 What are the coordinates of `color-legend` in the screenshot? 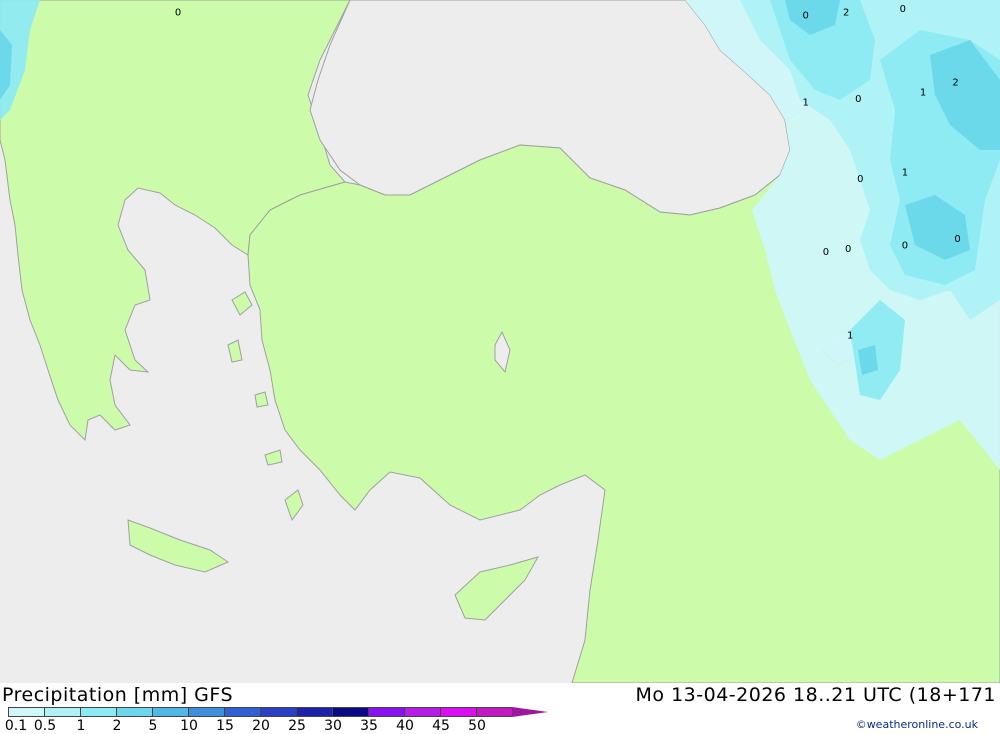 It's located at (278, 712).